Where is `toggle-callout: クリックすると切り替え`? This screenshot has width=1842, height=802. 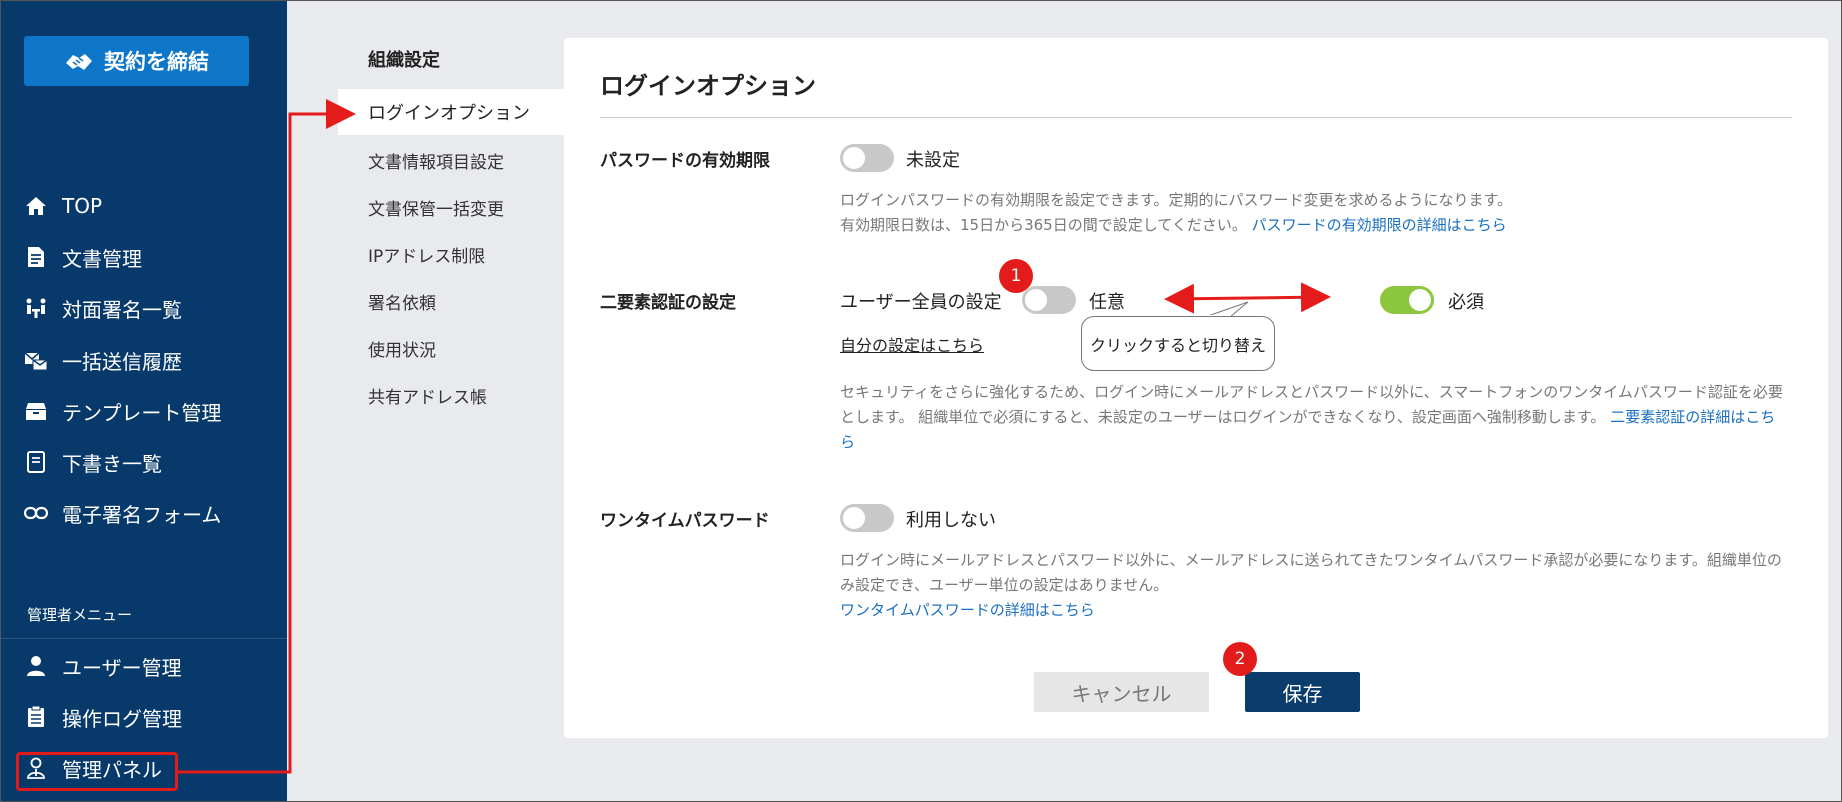 toggle-callout: クリックすると切り替え is located at coordinates (1178, 343).